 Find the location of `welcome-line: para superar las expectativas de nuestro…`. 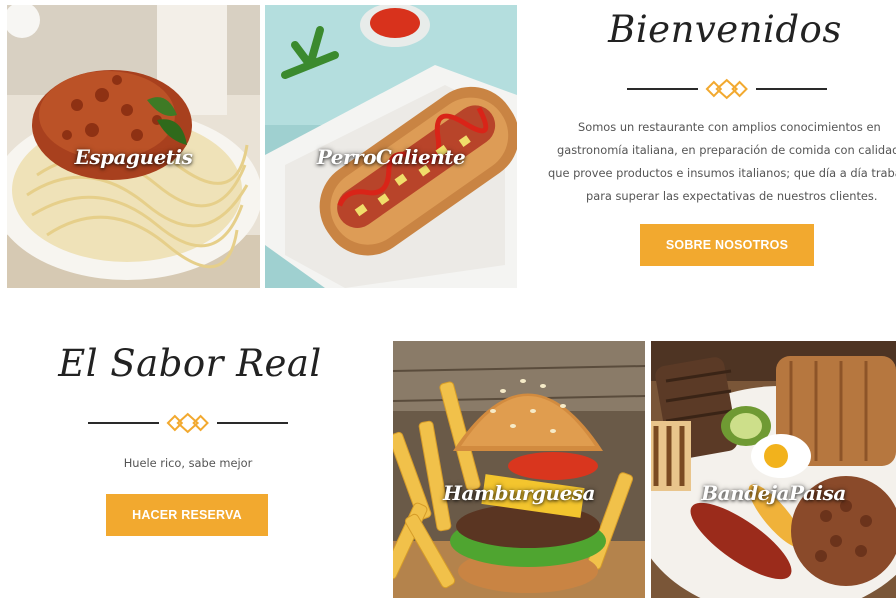

welcome-line: para superar las expectativas de nuestro… is located at coordinates (732, 196).